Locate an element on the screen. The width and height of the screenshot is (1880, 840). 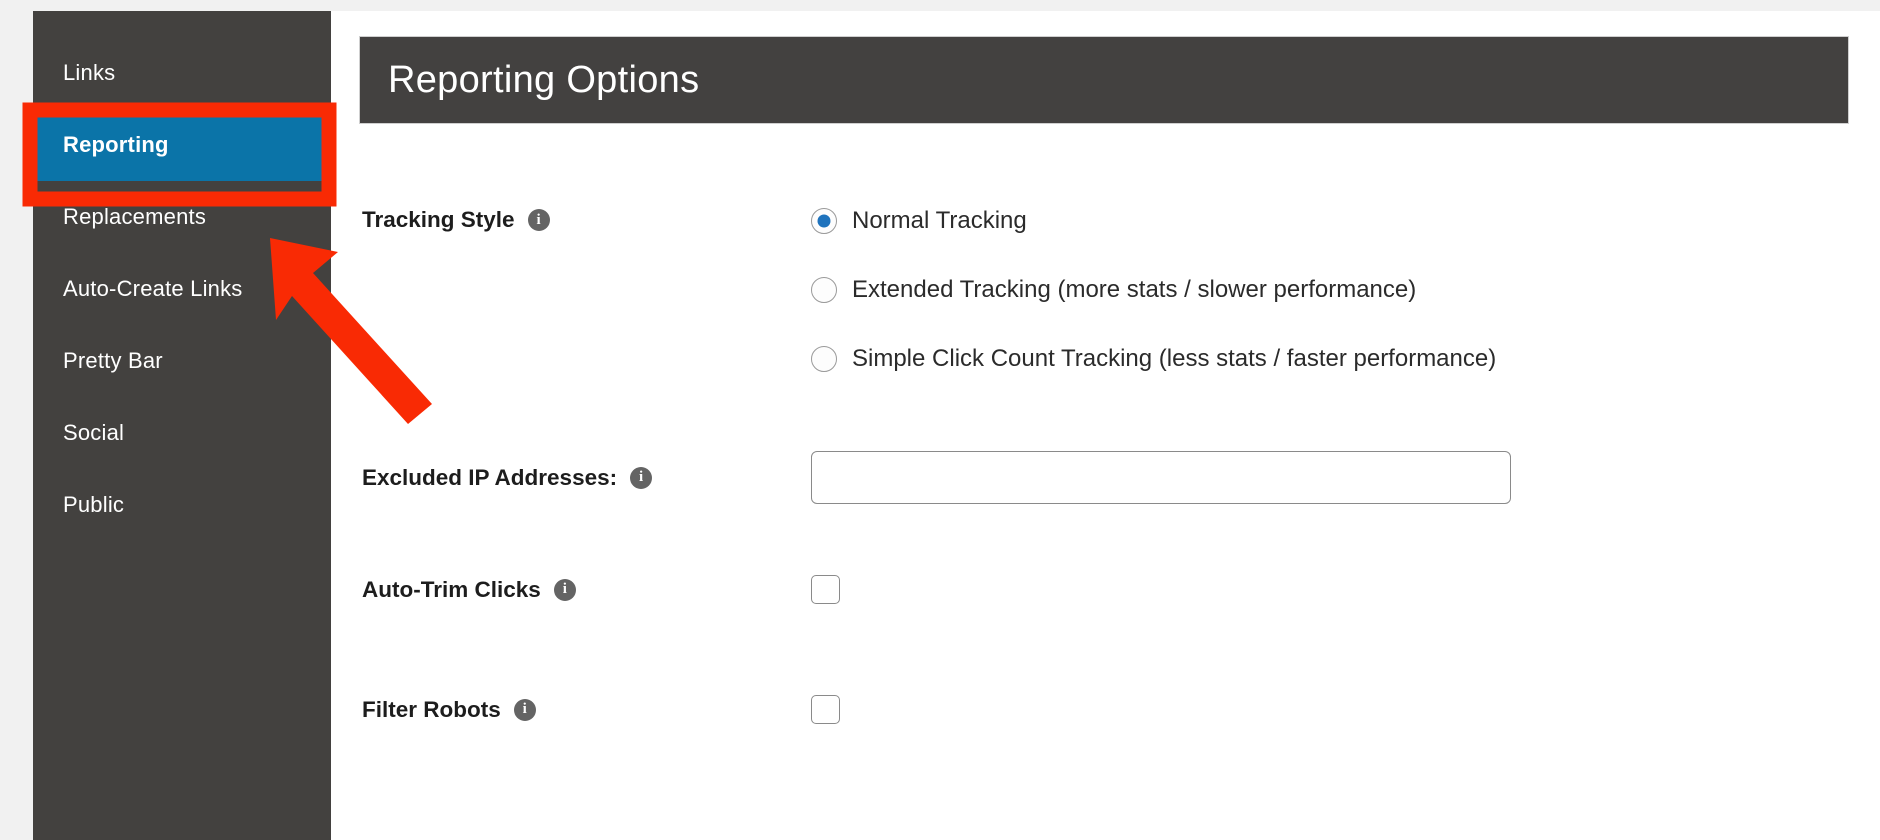
excluded-ips-label: Excluded IP Addresses: is located at coordinates (490, 477).